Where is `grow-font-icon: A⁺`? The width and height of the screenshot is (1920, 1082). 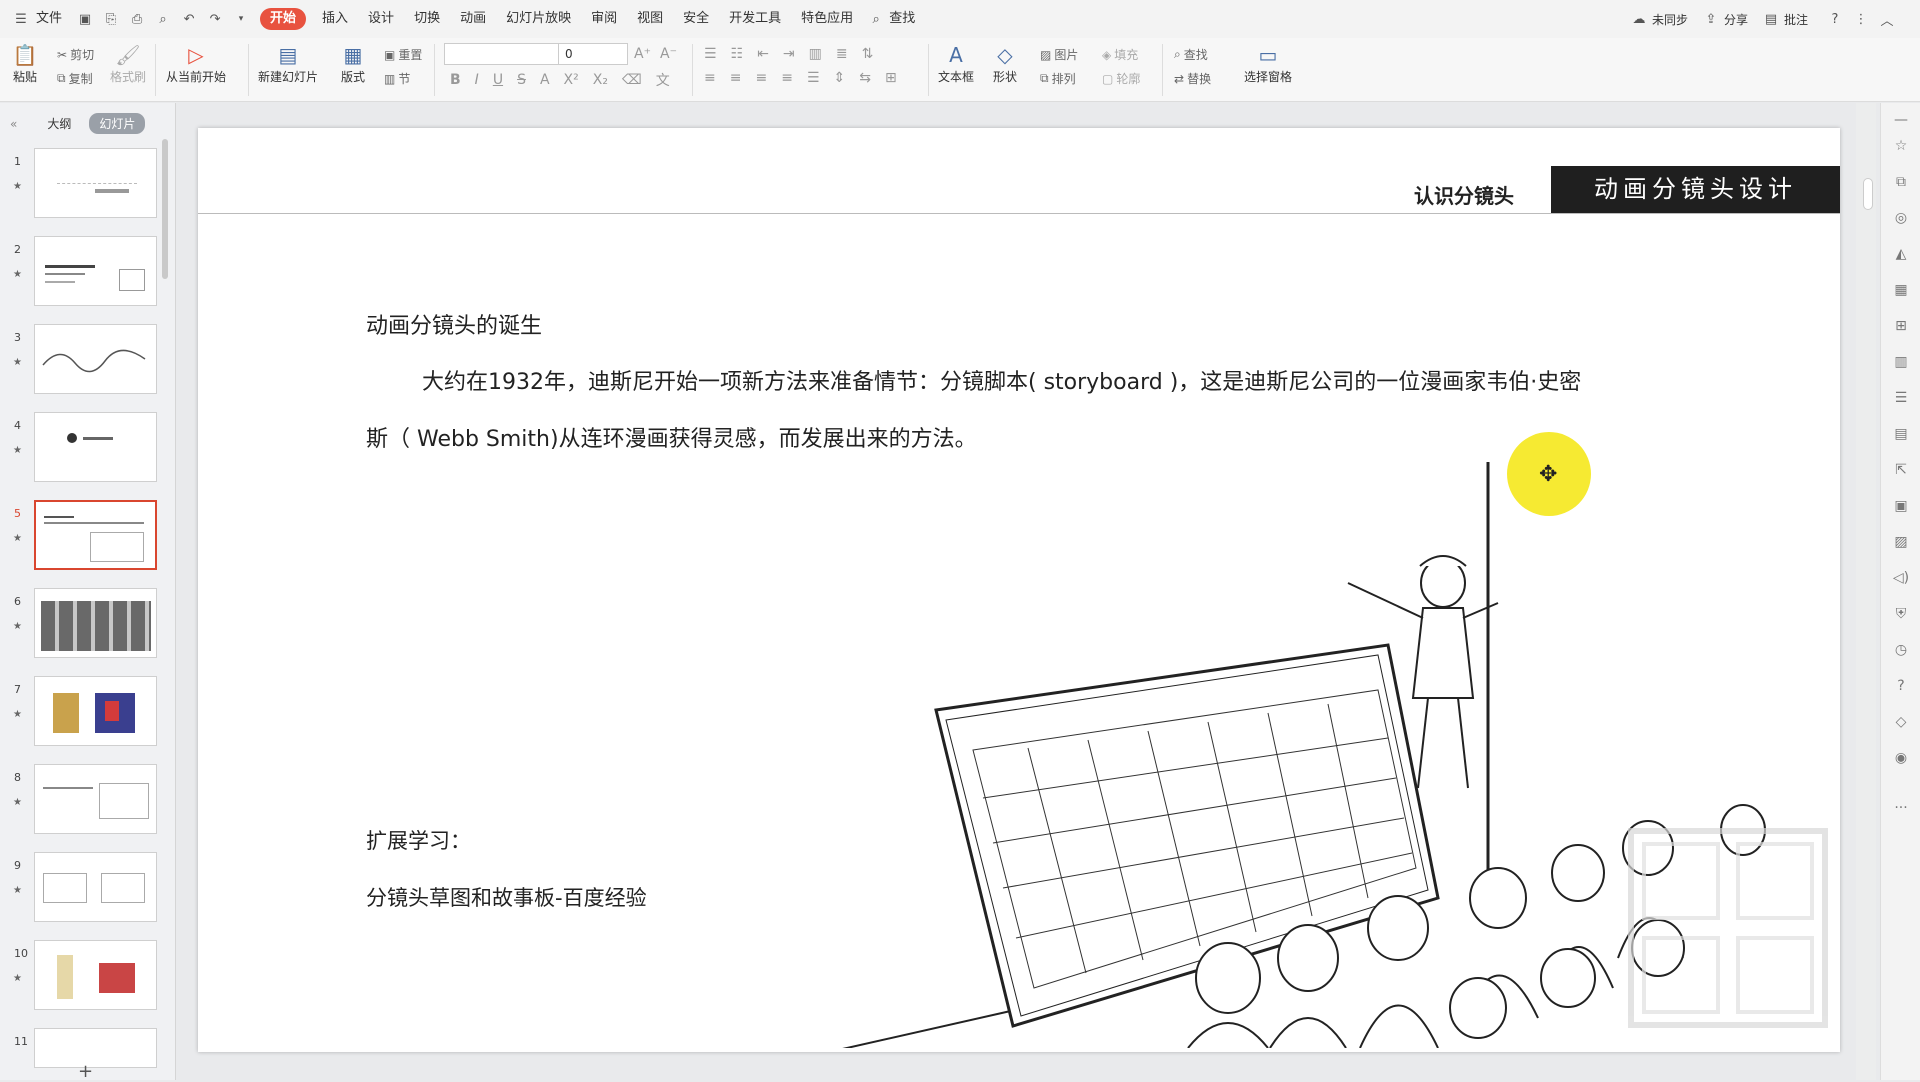 grow-font-icon: A⁺ is located at coordinates (642, 54).